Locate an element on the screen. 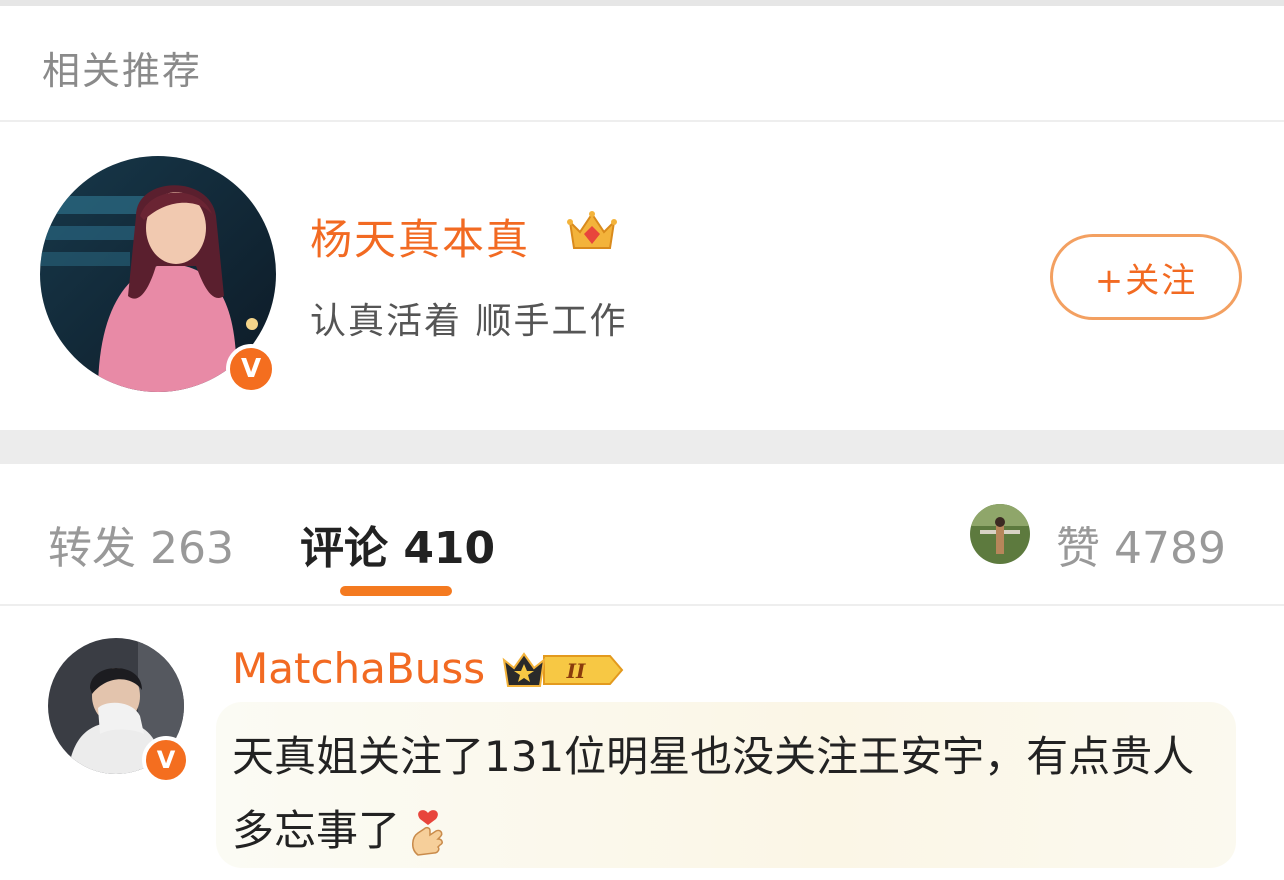 This screenshot has height=880, width=1284. top-edge-bar is located at coordinates (642, 3).